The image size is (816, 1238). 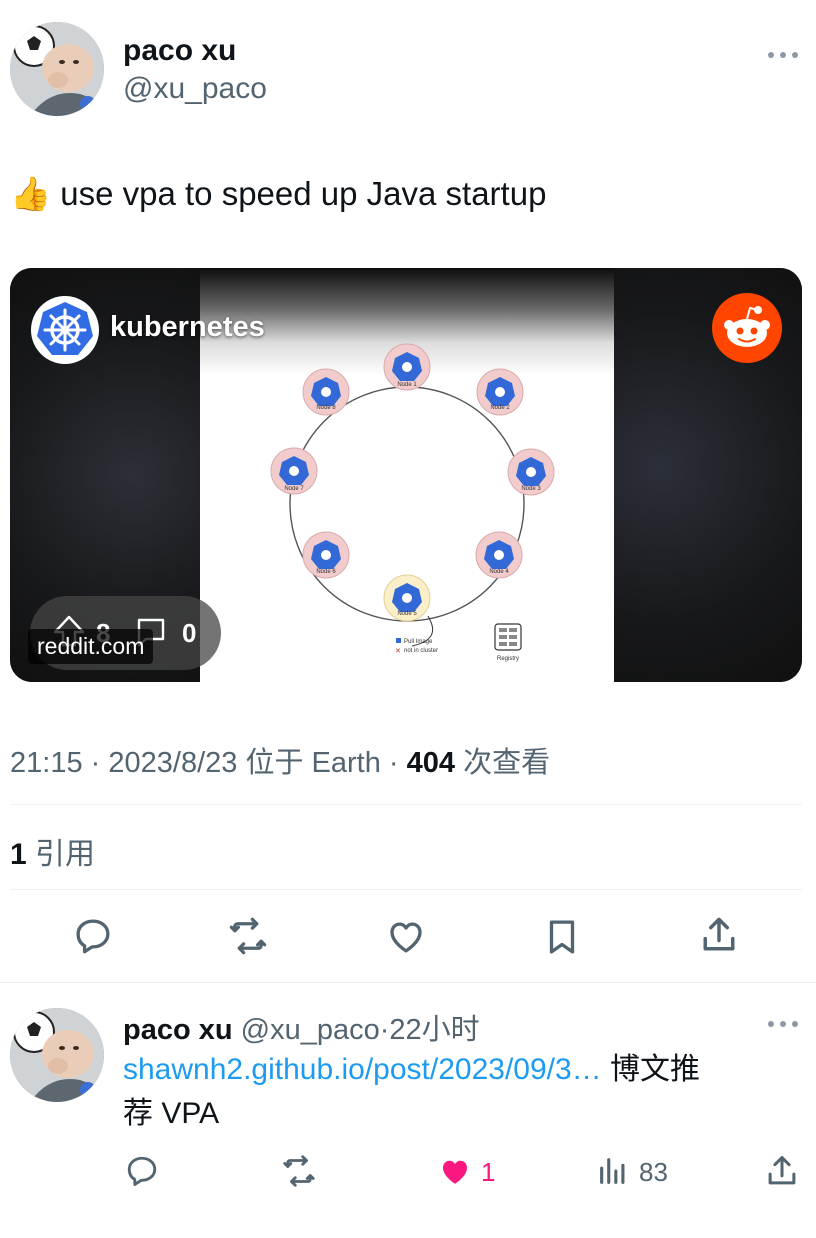 I want to click on diagram-node-6: Node 6, so click(x=326, y=555).